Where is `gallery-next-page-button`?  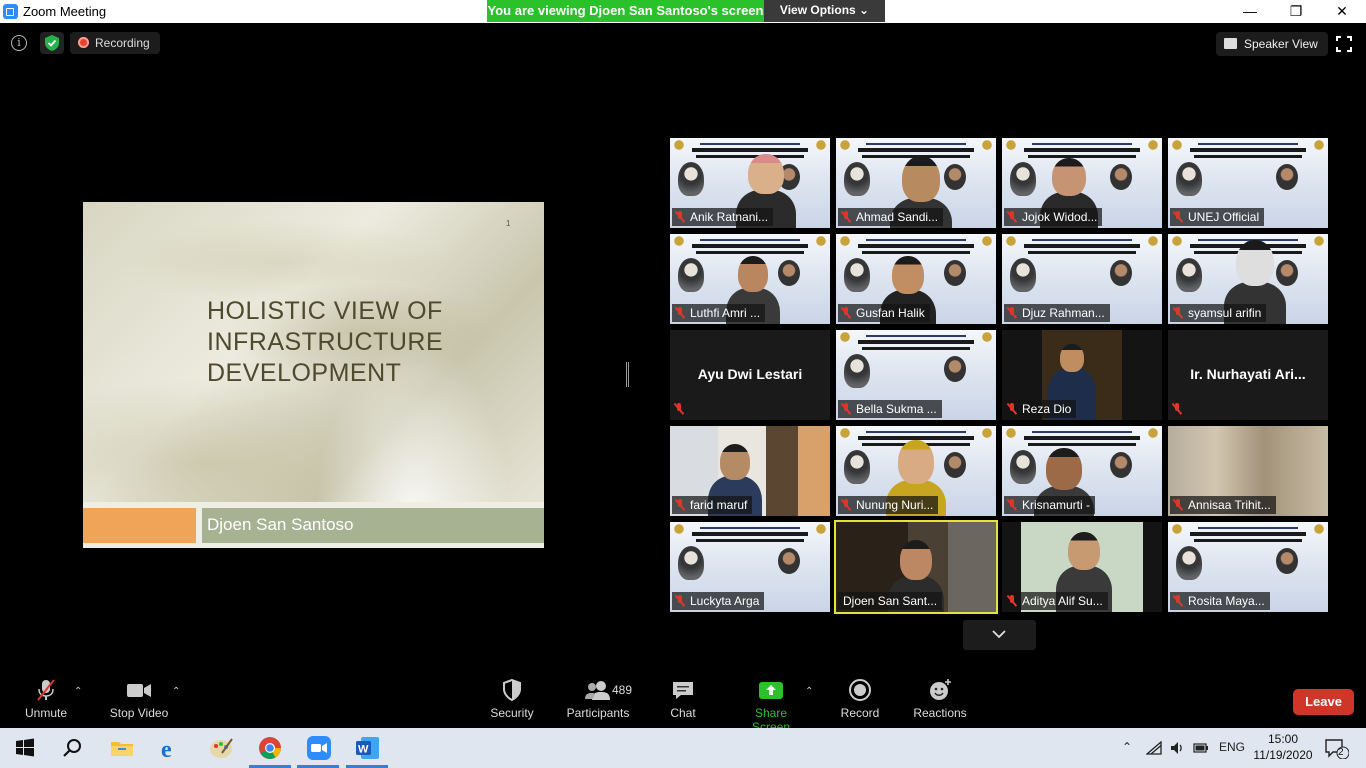
gallery-next-page-button is located at coordinates (999, 635).